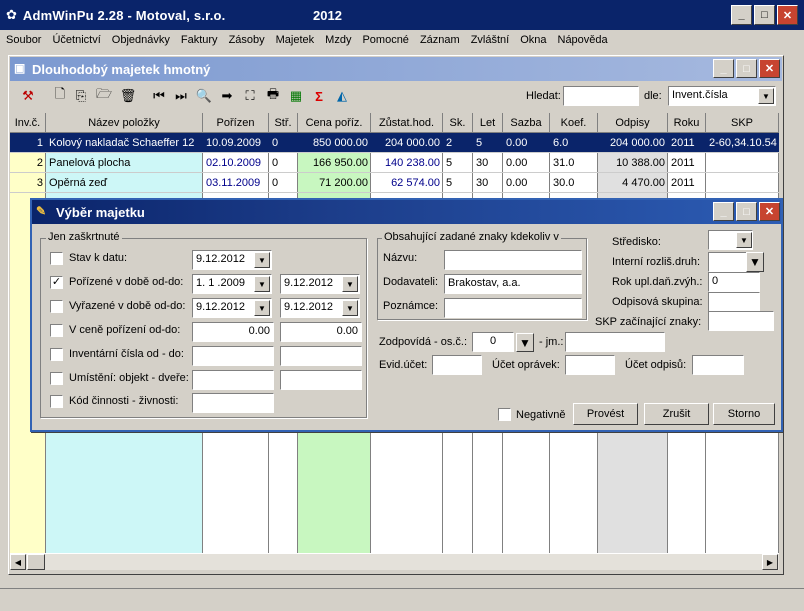 This screenshot has height=611, width=804. What do you see at coordinates (513, 284) in the screenshot?
I see `dodavateli-field: Brakostav, a.a.` at bounding box center [513, 284].